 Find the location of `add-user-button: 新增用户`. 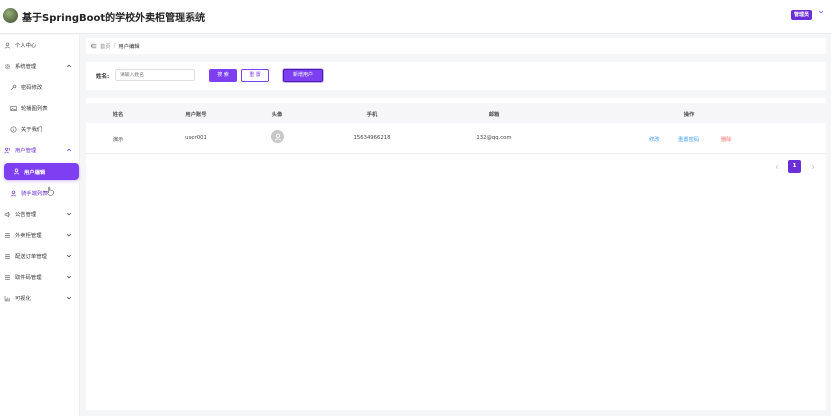

add-user-button: 新增用户 is located at coordinates (303, 75).